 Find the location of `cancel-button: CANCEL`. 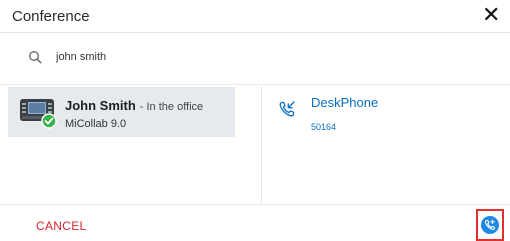

cancel-button: CANCEL is located at coordinates (61, 226).